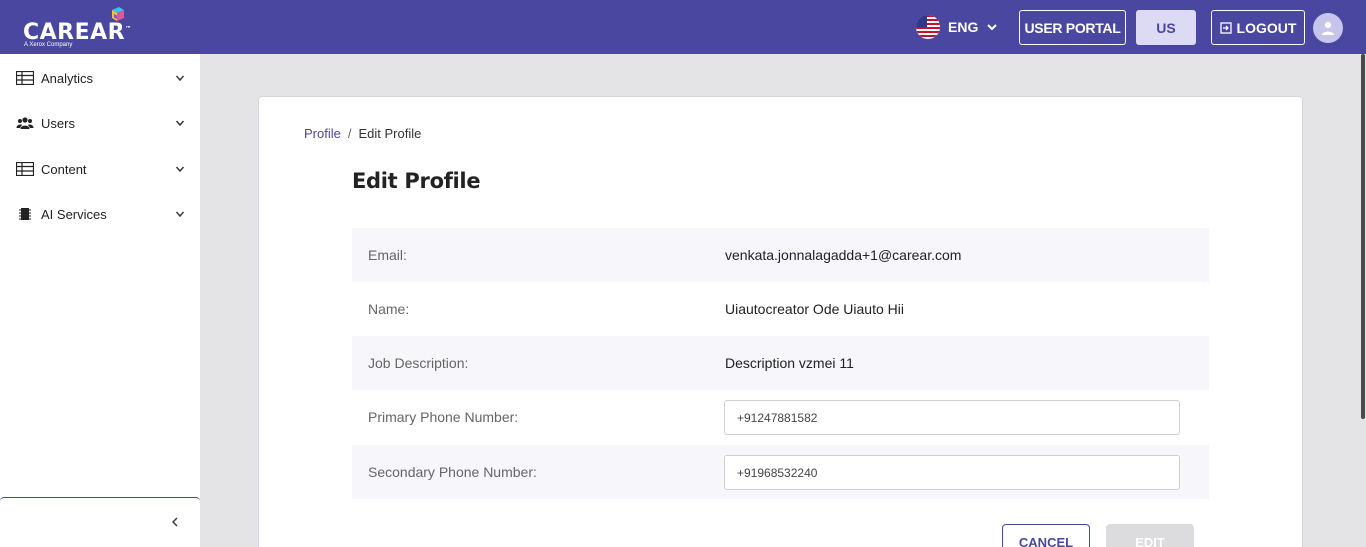 The image size is (1366, 547). I want to click on job-description-label: Job Description:, so click(418, 363).